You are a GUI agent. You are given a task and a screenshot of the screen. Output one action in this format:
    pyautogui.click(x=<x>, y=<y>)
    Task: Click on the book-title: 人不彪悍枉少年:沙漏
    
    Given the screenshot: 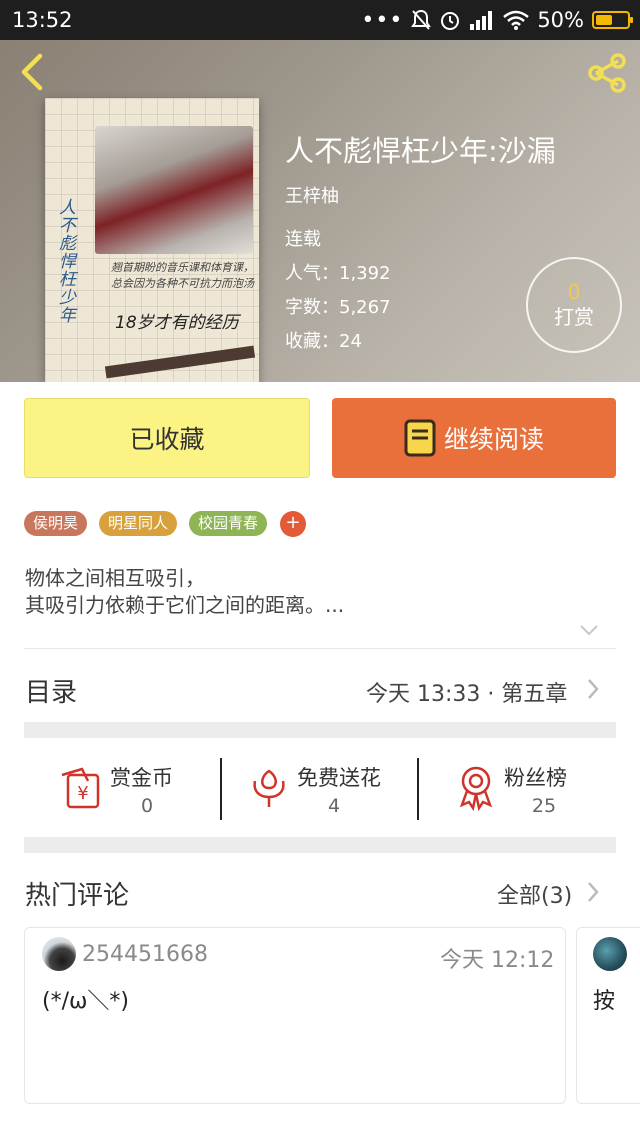 What is the action you would take?
    pyautogui.click(x=420, y=151)
    